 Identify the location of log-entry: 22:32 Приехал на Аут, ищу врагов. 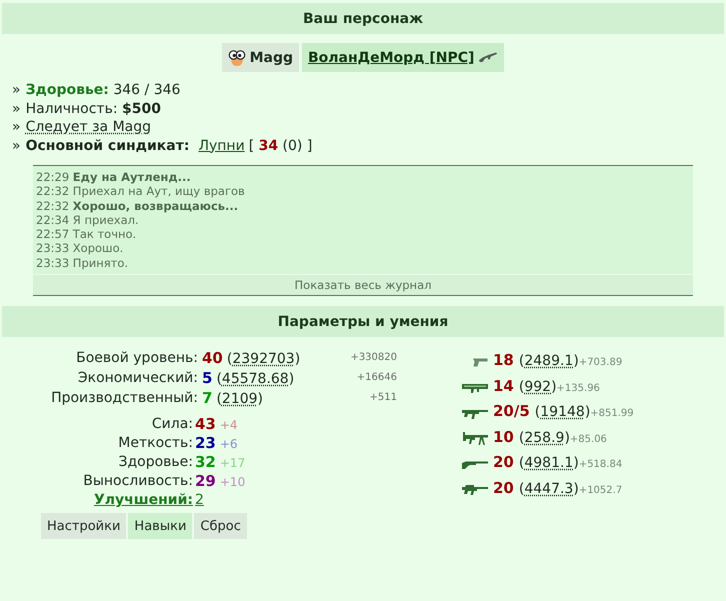
(141, 191).